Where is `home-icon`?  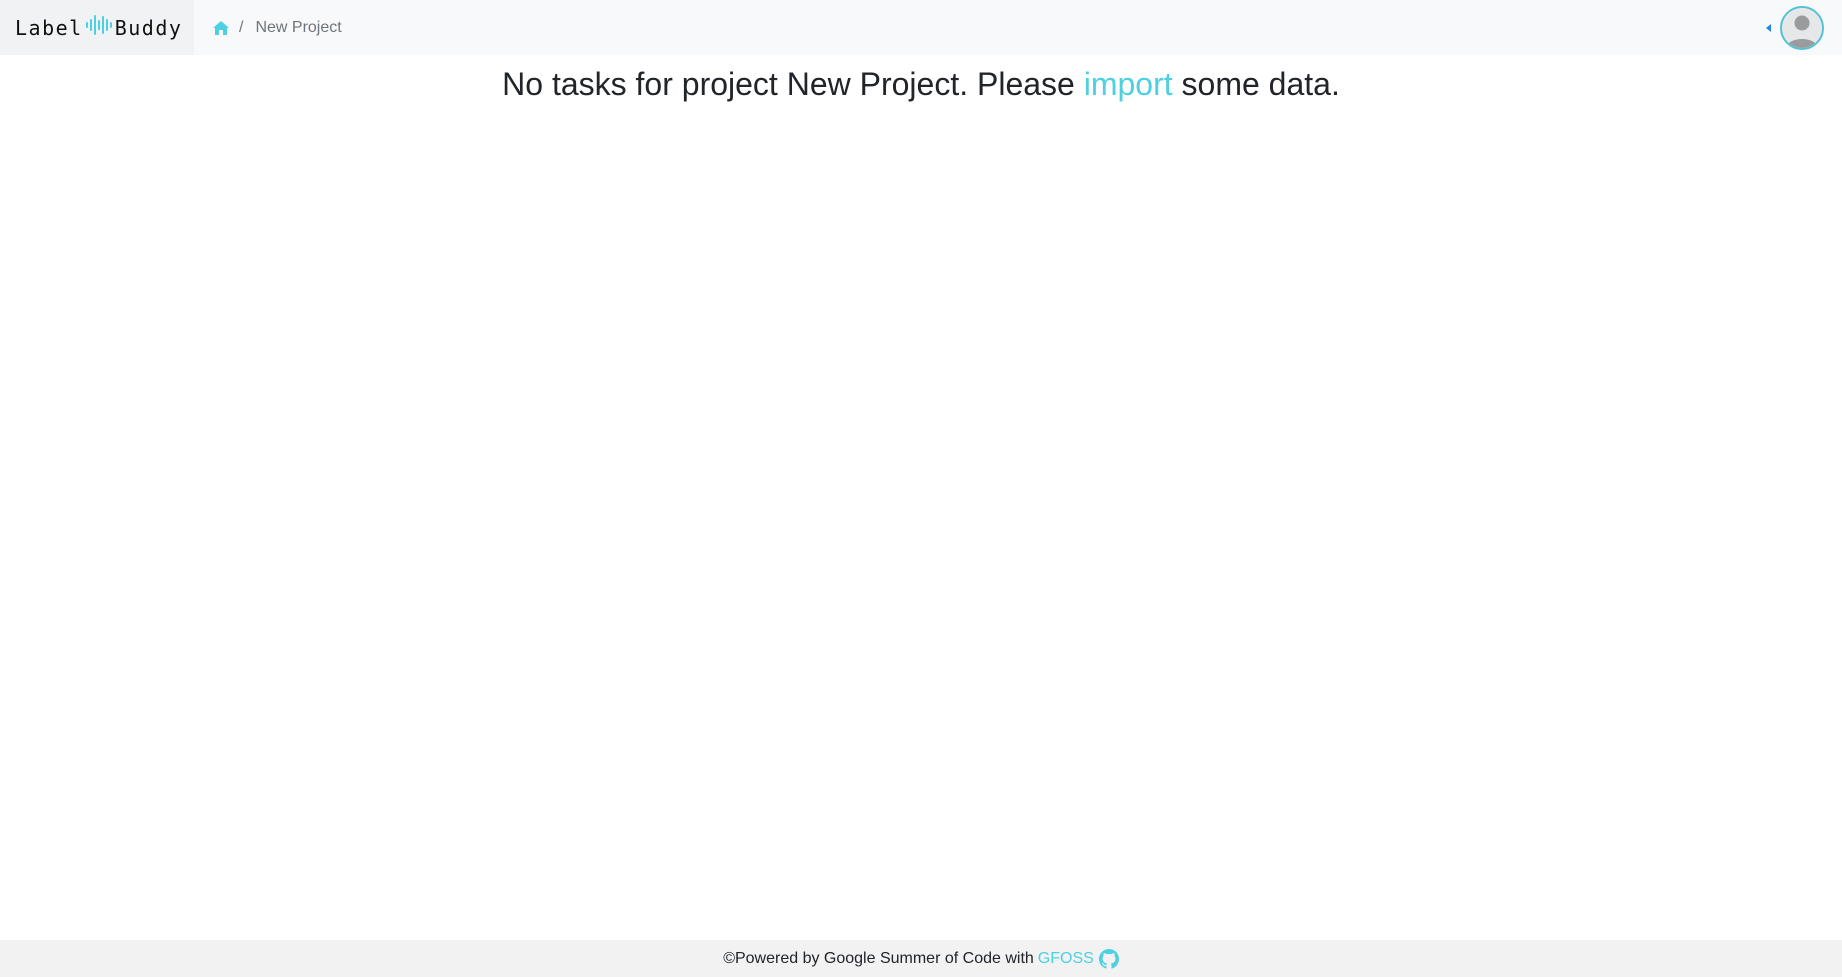 home-icon is located at coordinates (221, 28).